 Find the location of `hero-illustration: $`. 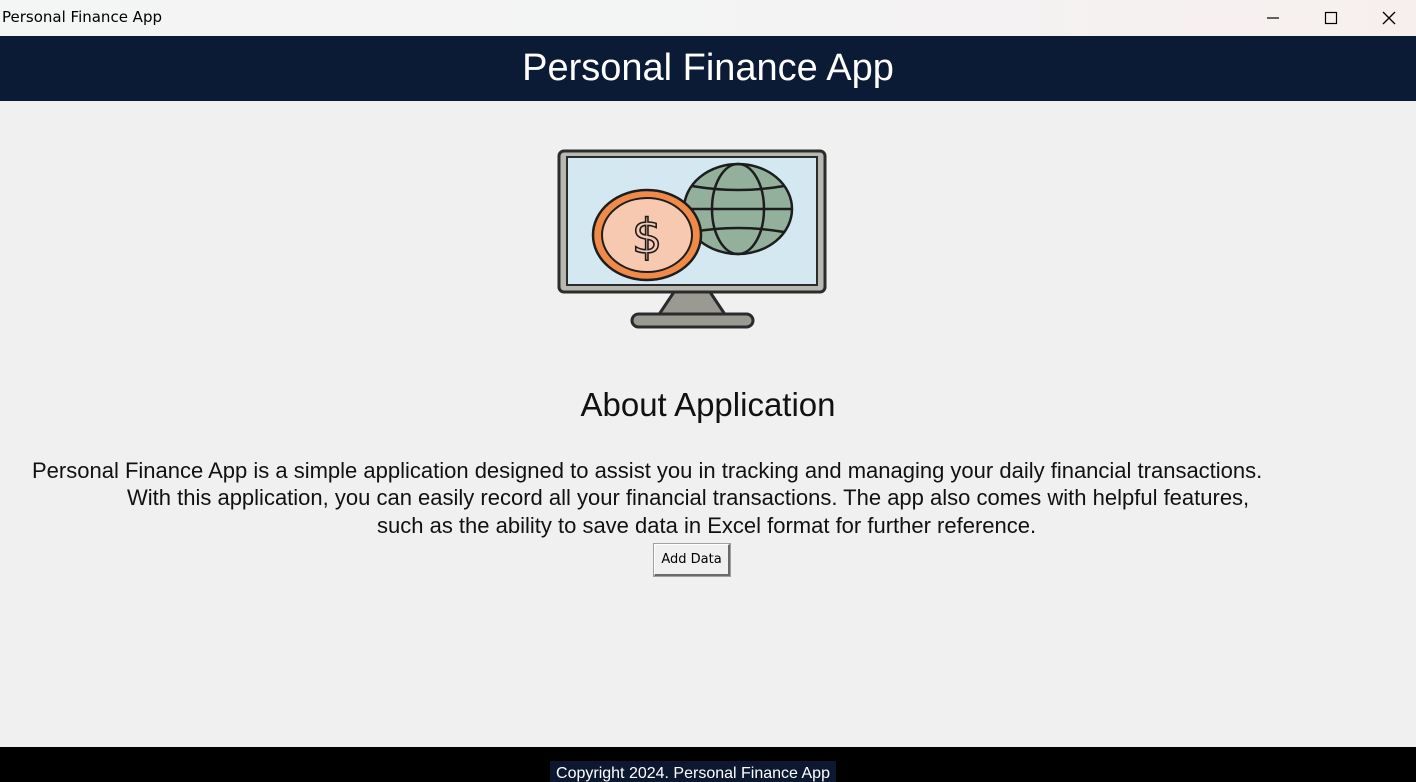

hero-illustration: $ is located at coordinates (693, 242).